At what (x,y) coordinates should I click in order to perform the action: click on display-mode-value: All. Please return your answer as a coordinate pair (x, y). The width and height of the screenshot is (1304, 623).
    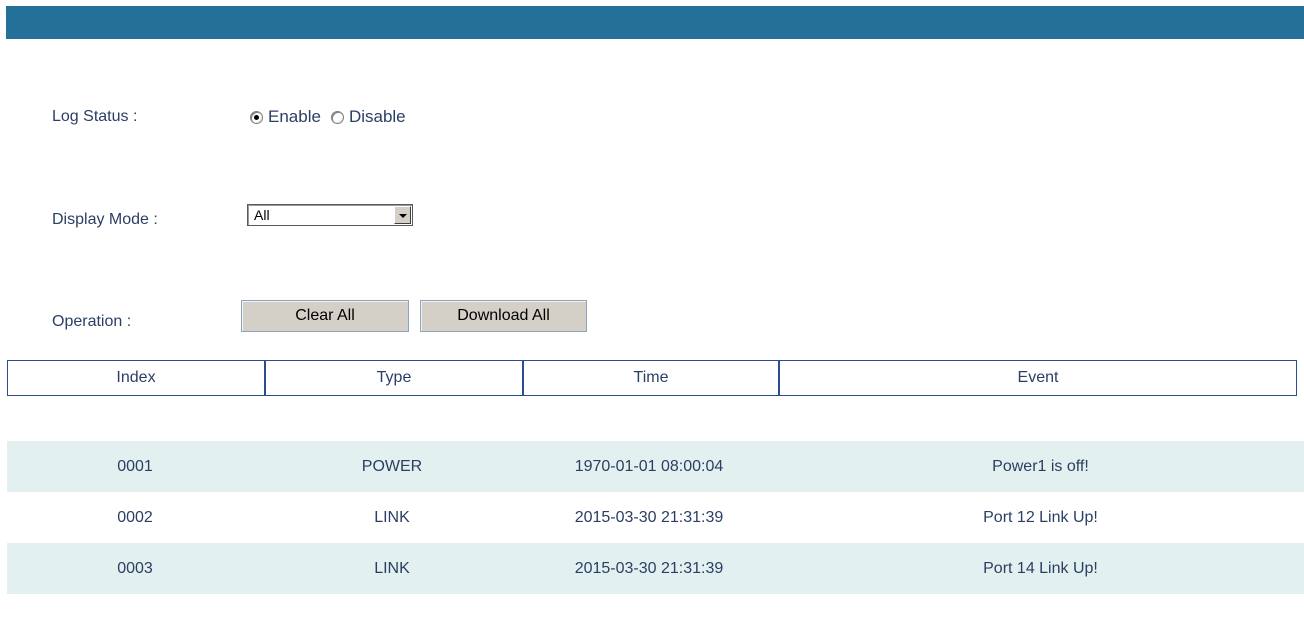
    Looking at the image, I should click on (262, 215).